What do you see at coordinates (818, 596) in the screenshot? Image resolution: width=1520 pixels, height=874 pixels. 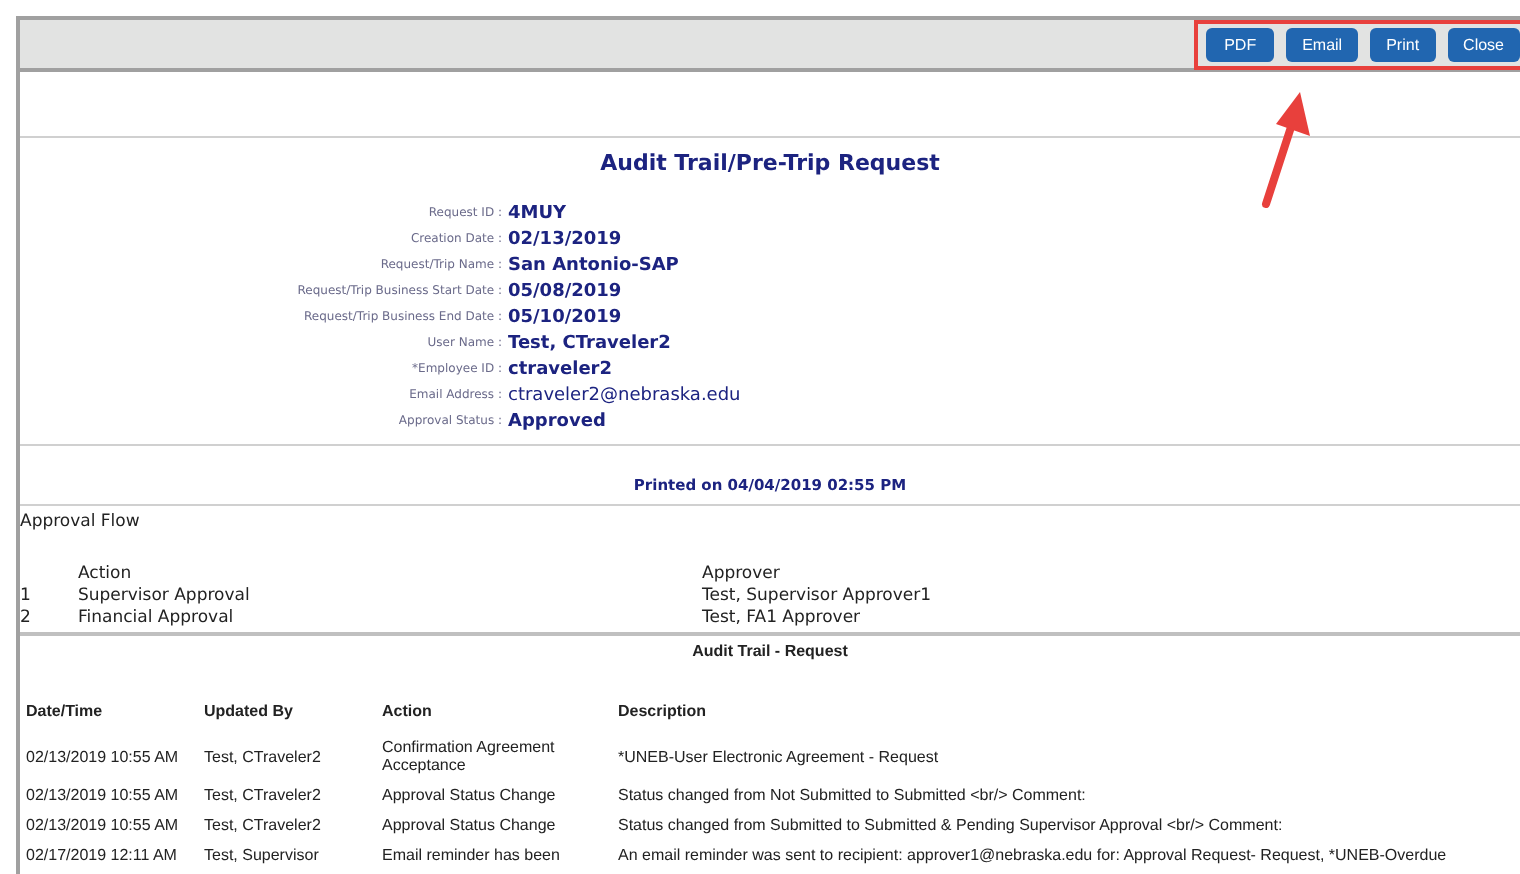 I see `table-cell-text: Test, Supervisor Approver1` at bounding box center [818, 596].